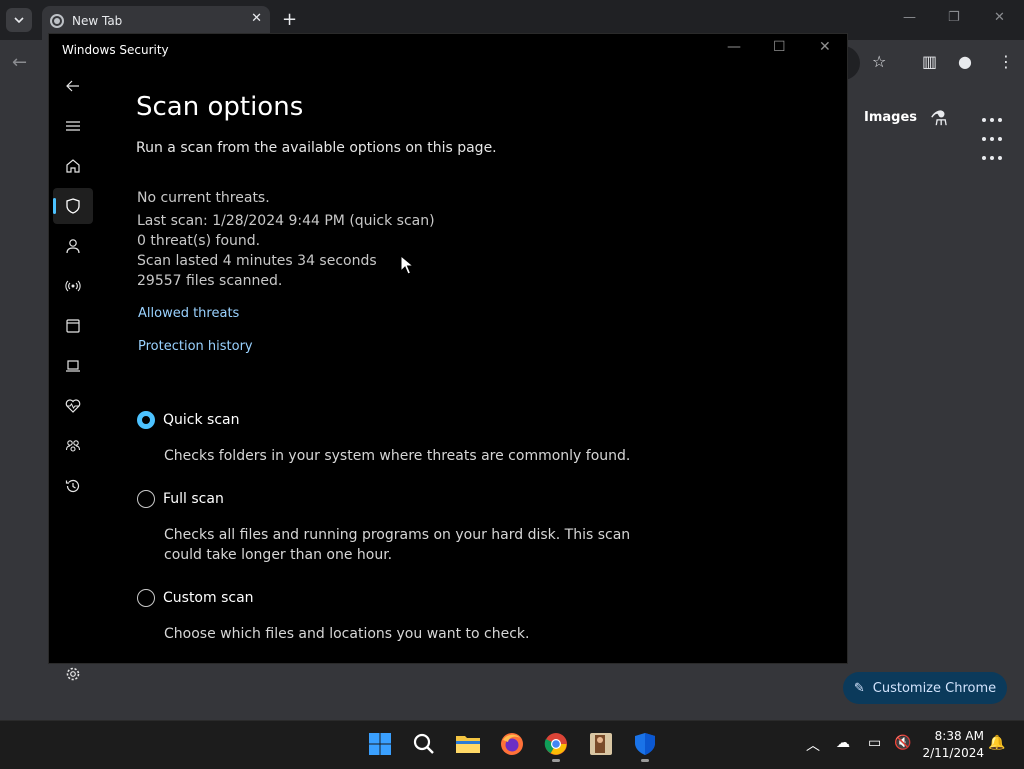  I want to click on custom-scan-label: Custom scan, so click(208, 598).